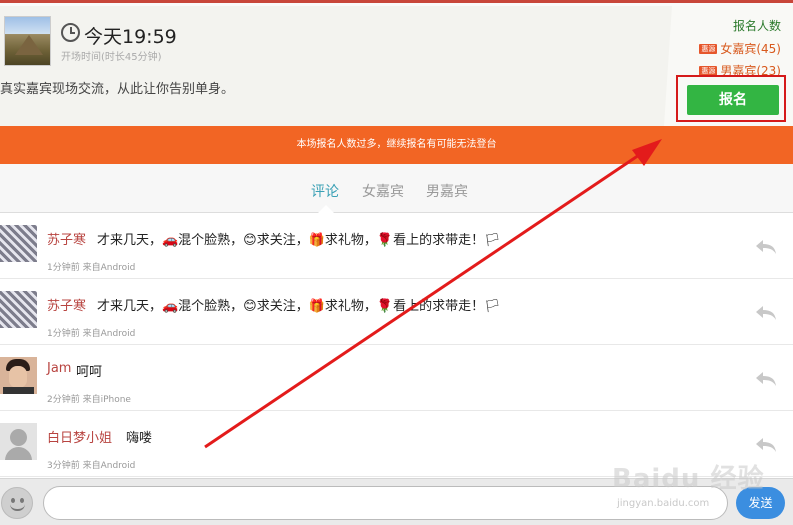  I want to click on comment-text: 呵呵, so click(89, 372).